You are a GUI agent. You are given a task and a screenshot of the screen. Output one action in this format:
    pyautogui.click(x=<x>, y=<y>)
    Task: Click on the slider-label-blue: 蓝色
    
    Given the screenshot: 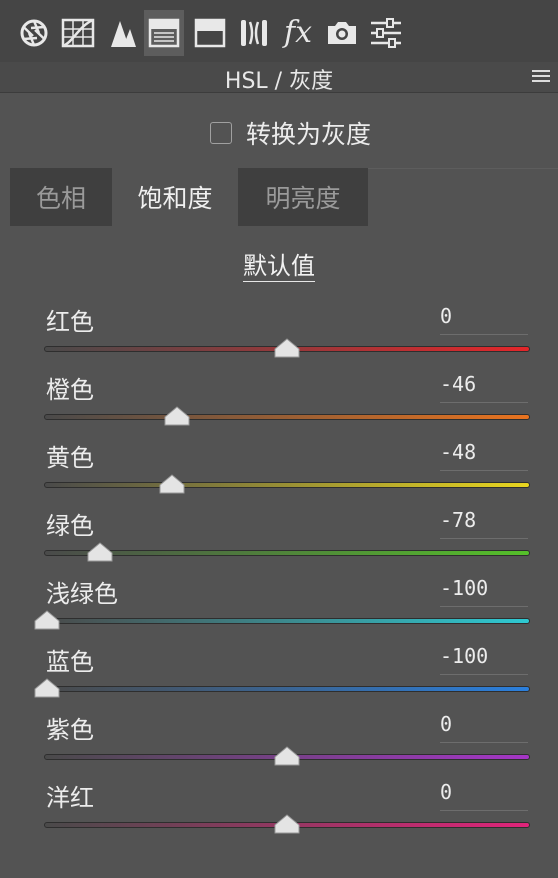 What is the action you would take?
    pyautogui.click(x=70, y=662)
    